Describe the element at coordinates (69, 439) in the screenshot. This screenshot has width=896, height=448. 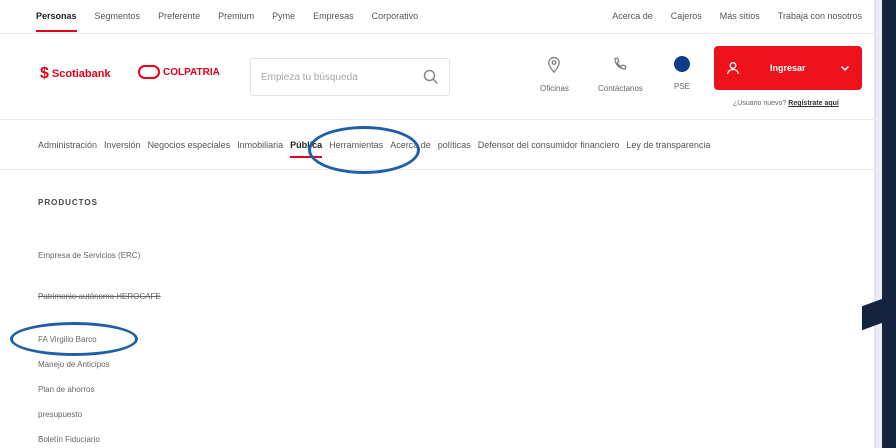
I see `product-boletin-fiduciario: Boletín Fiduciario` at that location.